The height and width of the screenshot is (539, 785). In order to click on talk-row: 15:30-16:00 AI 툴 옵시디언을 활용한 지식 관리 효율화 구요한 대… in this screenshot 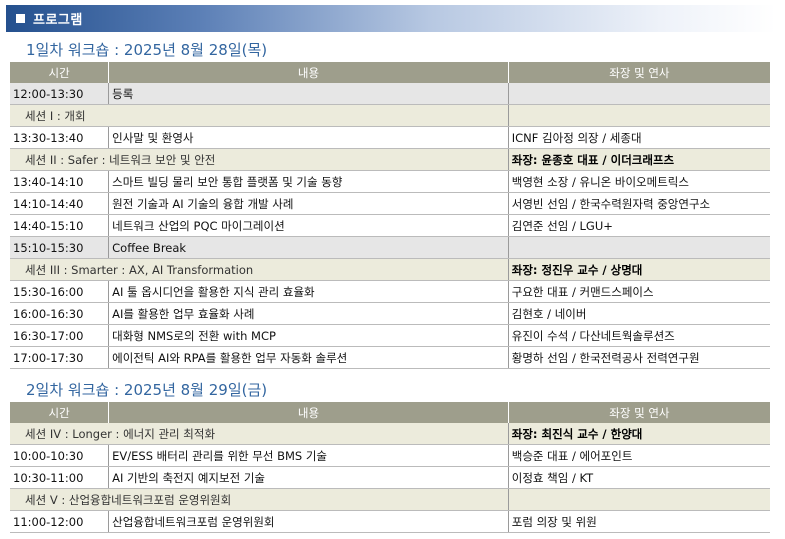, I will do `click(390, 291)`.